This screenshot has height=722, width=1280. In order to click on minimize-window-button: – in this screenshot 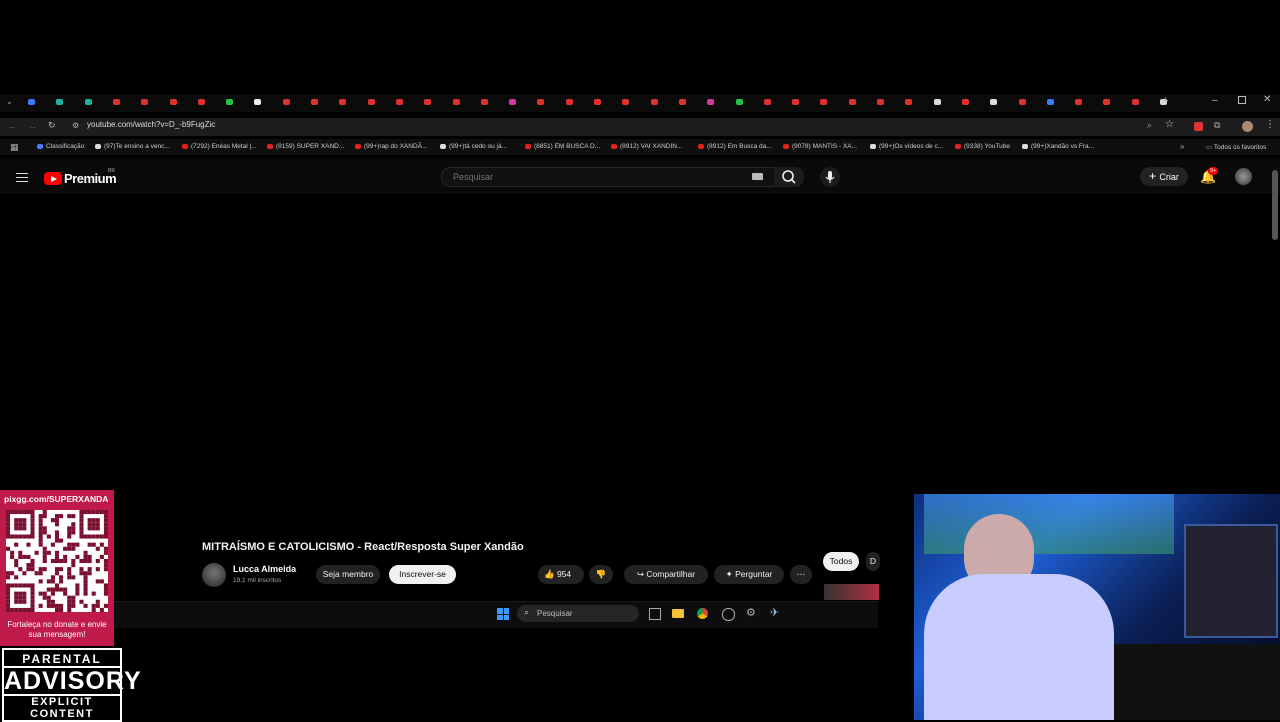, I will do `click(1215, 100)`.